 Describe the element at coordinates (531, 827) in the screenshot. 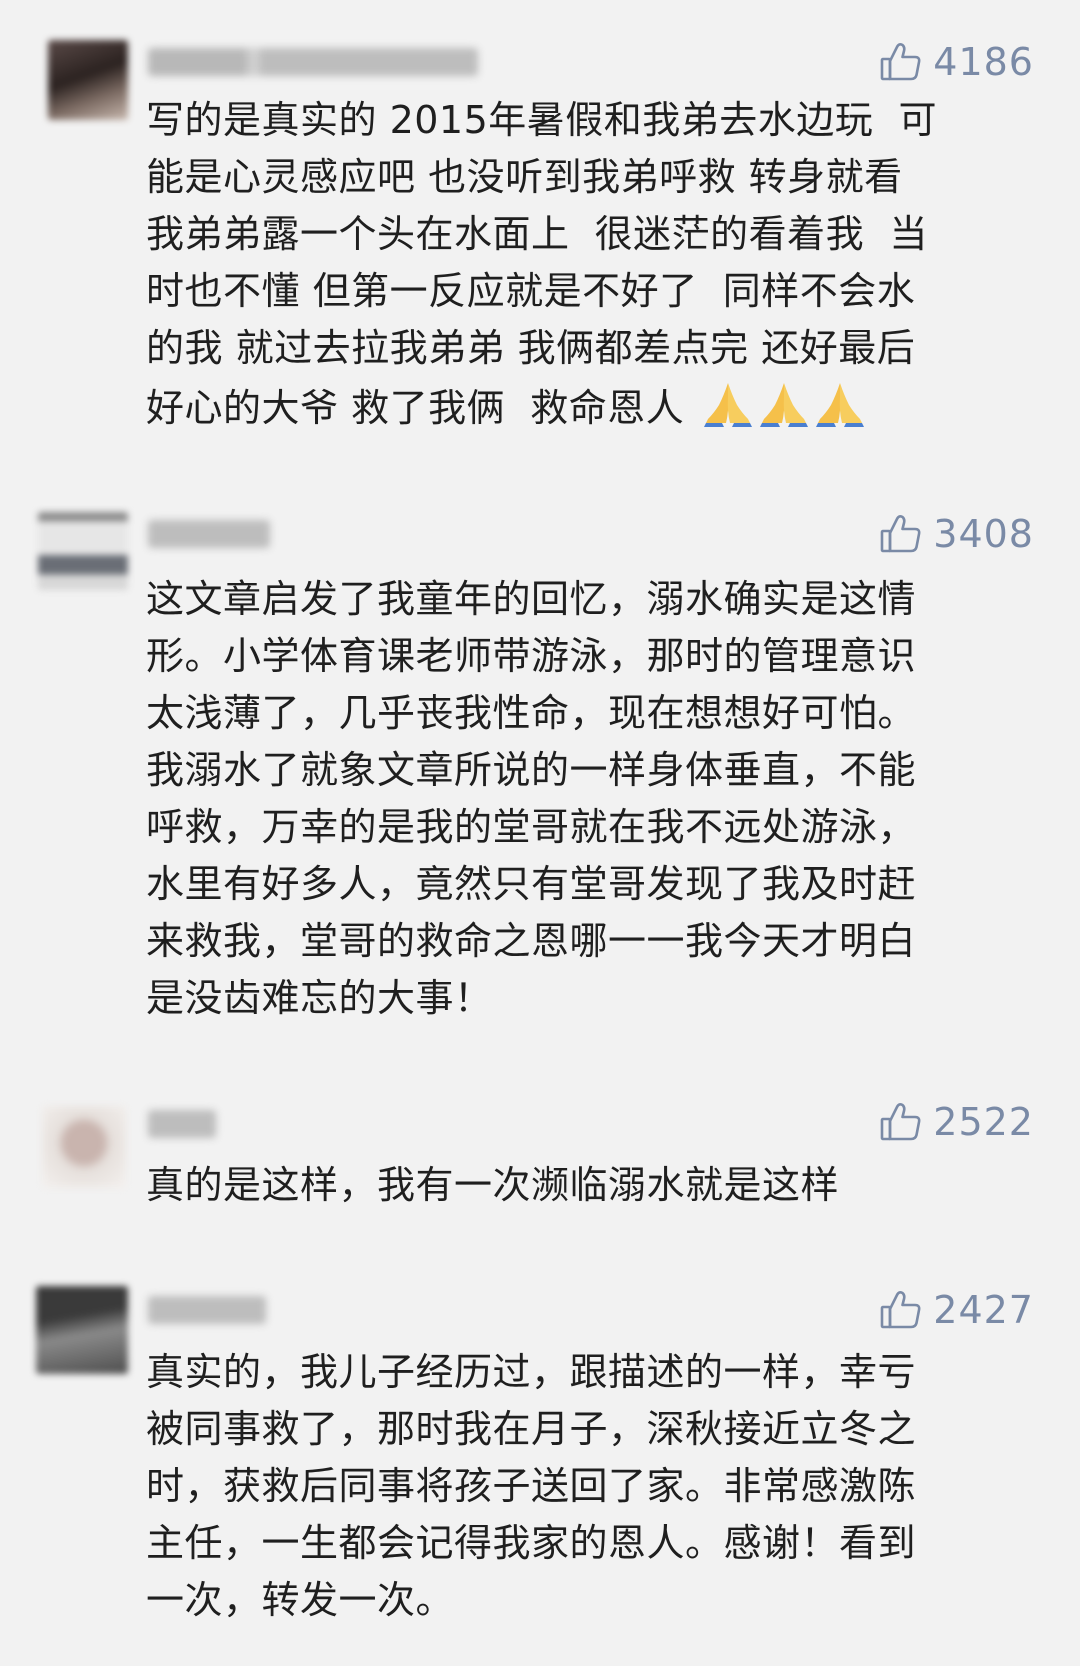

I see `comment-line: 呼救，万幸的是我的堂哥就在我不远处游泳，` at that location.